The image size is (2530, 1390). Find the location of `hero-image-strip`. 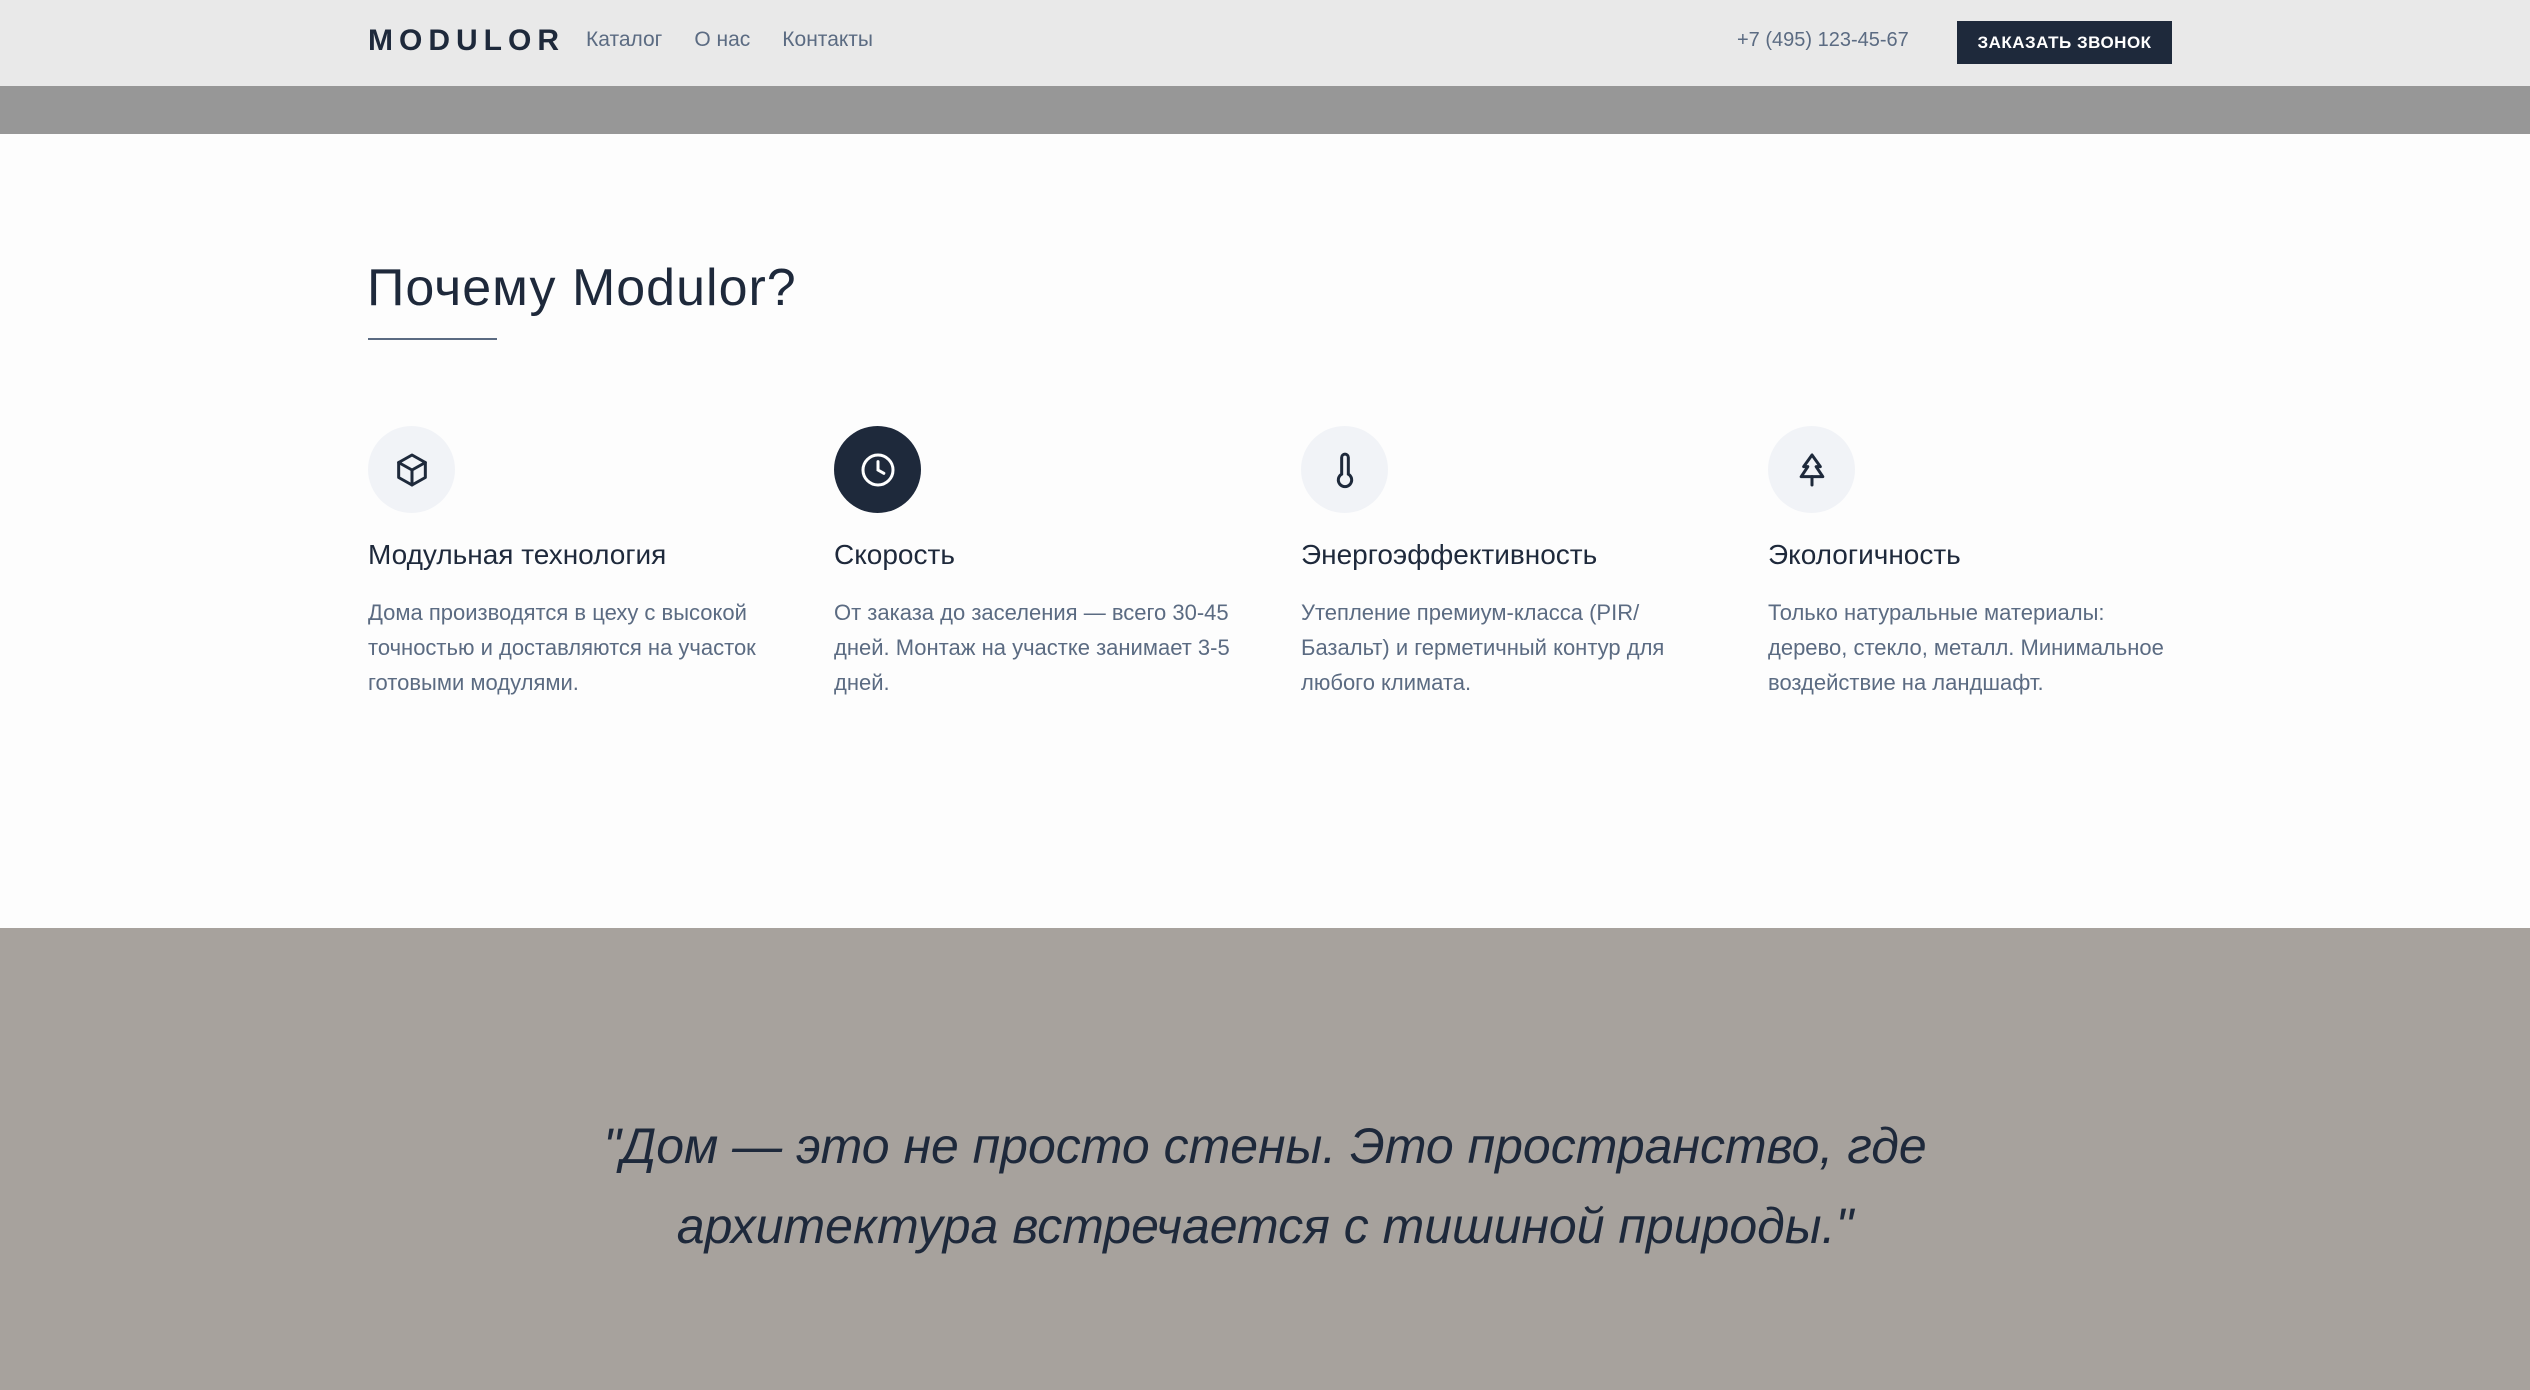

hero-image-strip is located at coordinates (1265, 110).